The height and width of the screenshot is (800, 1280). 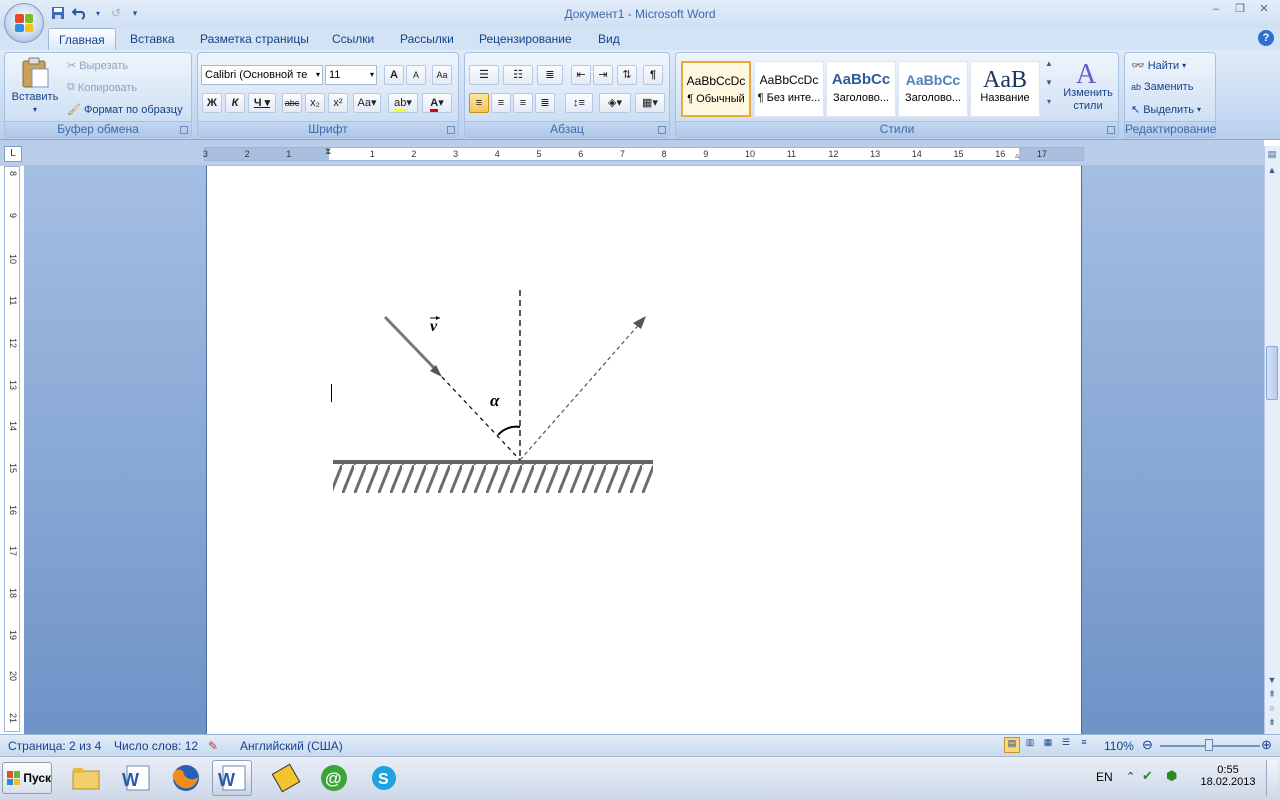 I want to click on vertical-ruler: 8 9 10 11 12 13 14 15 16 17 18 19 20 21, so click(x=12, y=449).